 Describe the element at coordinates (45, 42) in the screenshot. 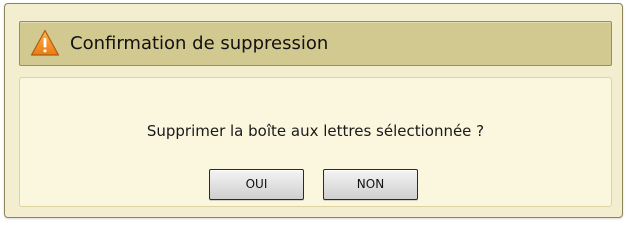

I see `warning-triangle-icon` at that location.